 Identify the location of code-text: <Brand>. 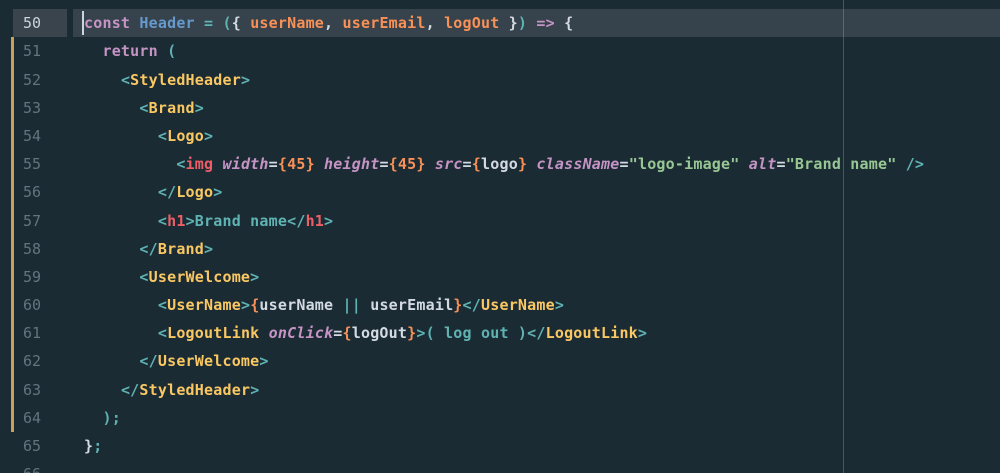
(144, 108).